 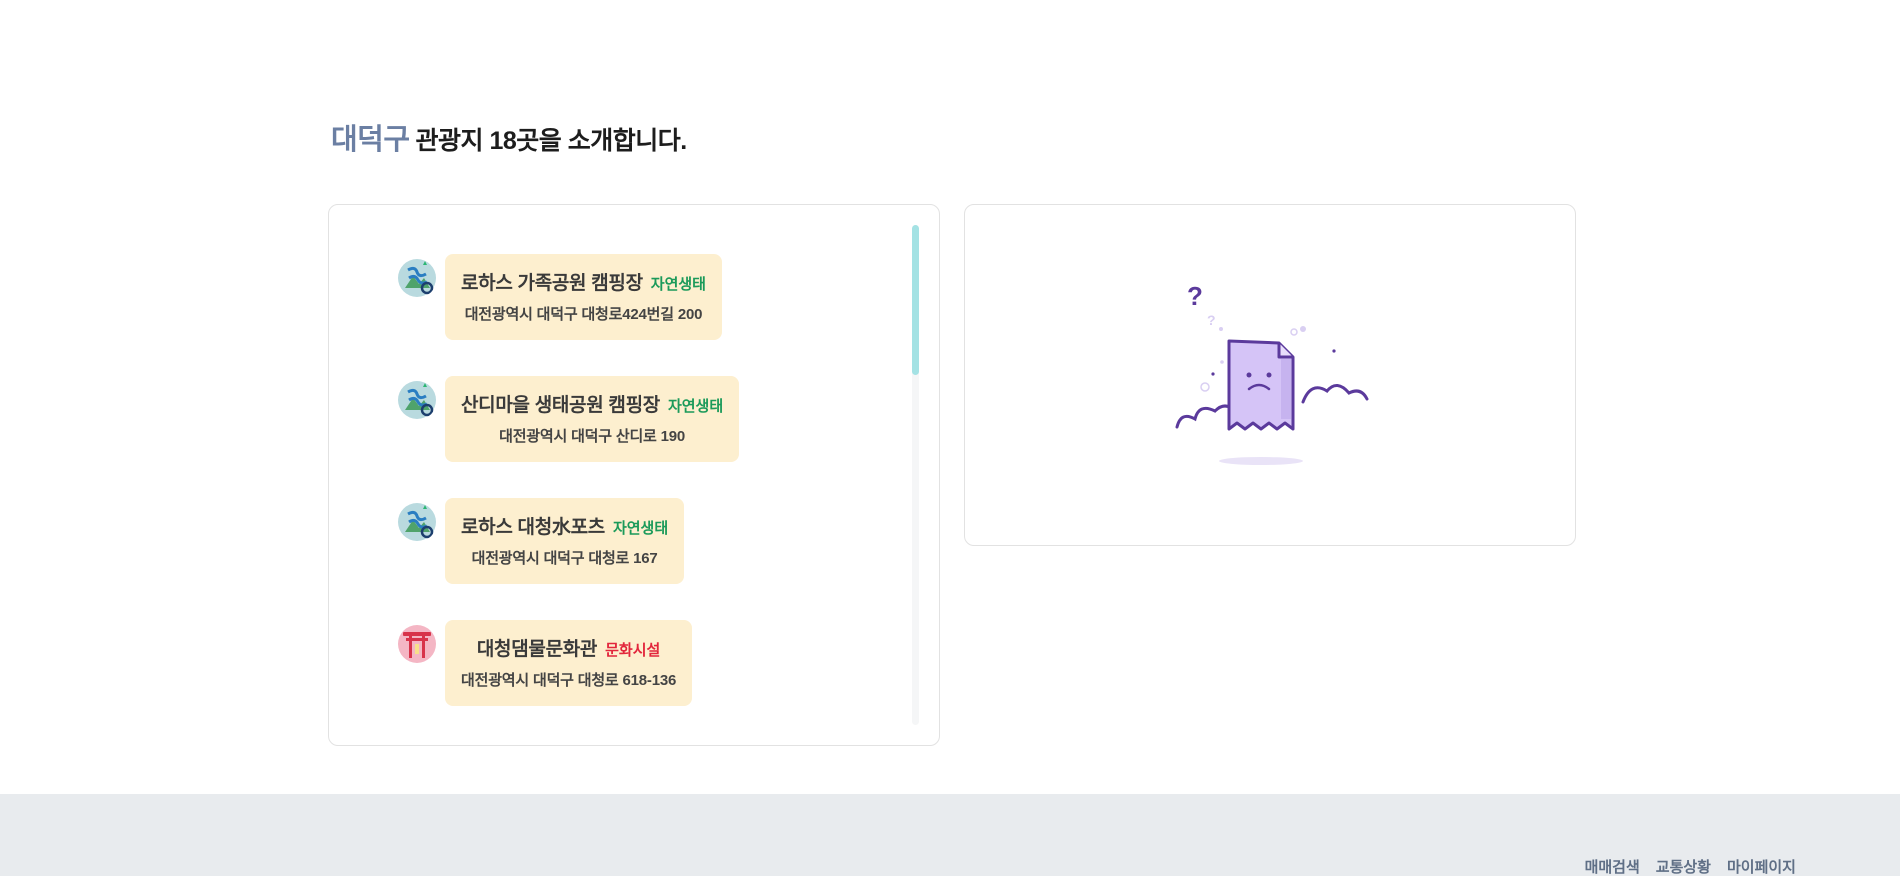 What do you see at coordinates (537, 649) in the screenshot?
I see `place-name: 대청댐물문화관` at bounding box center [537, 649].